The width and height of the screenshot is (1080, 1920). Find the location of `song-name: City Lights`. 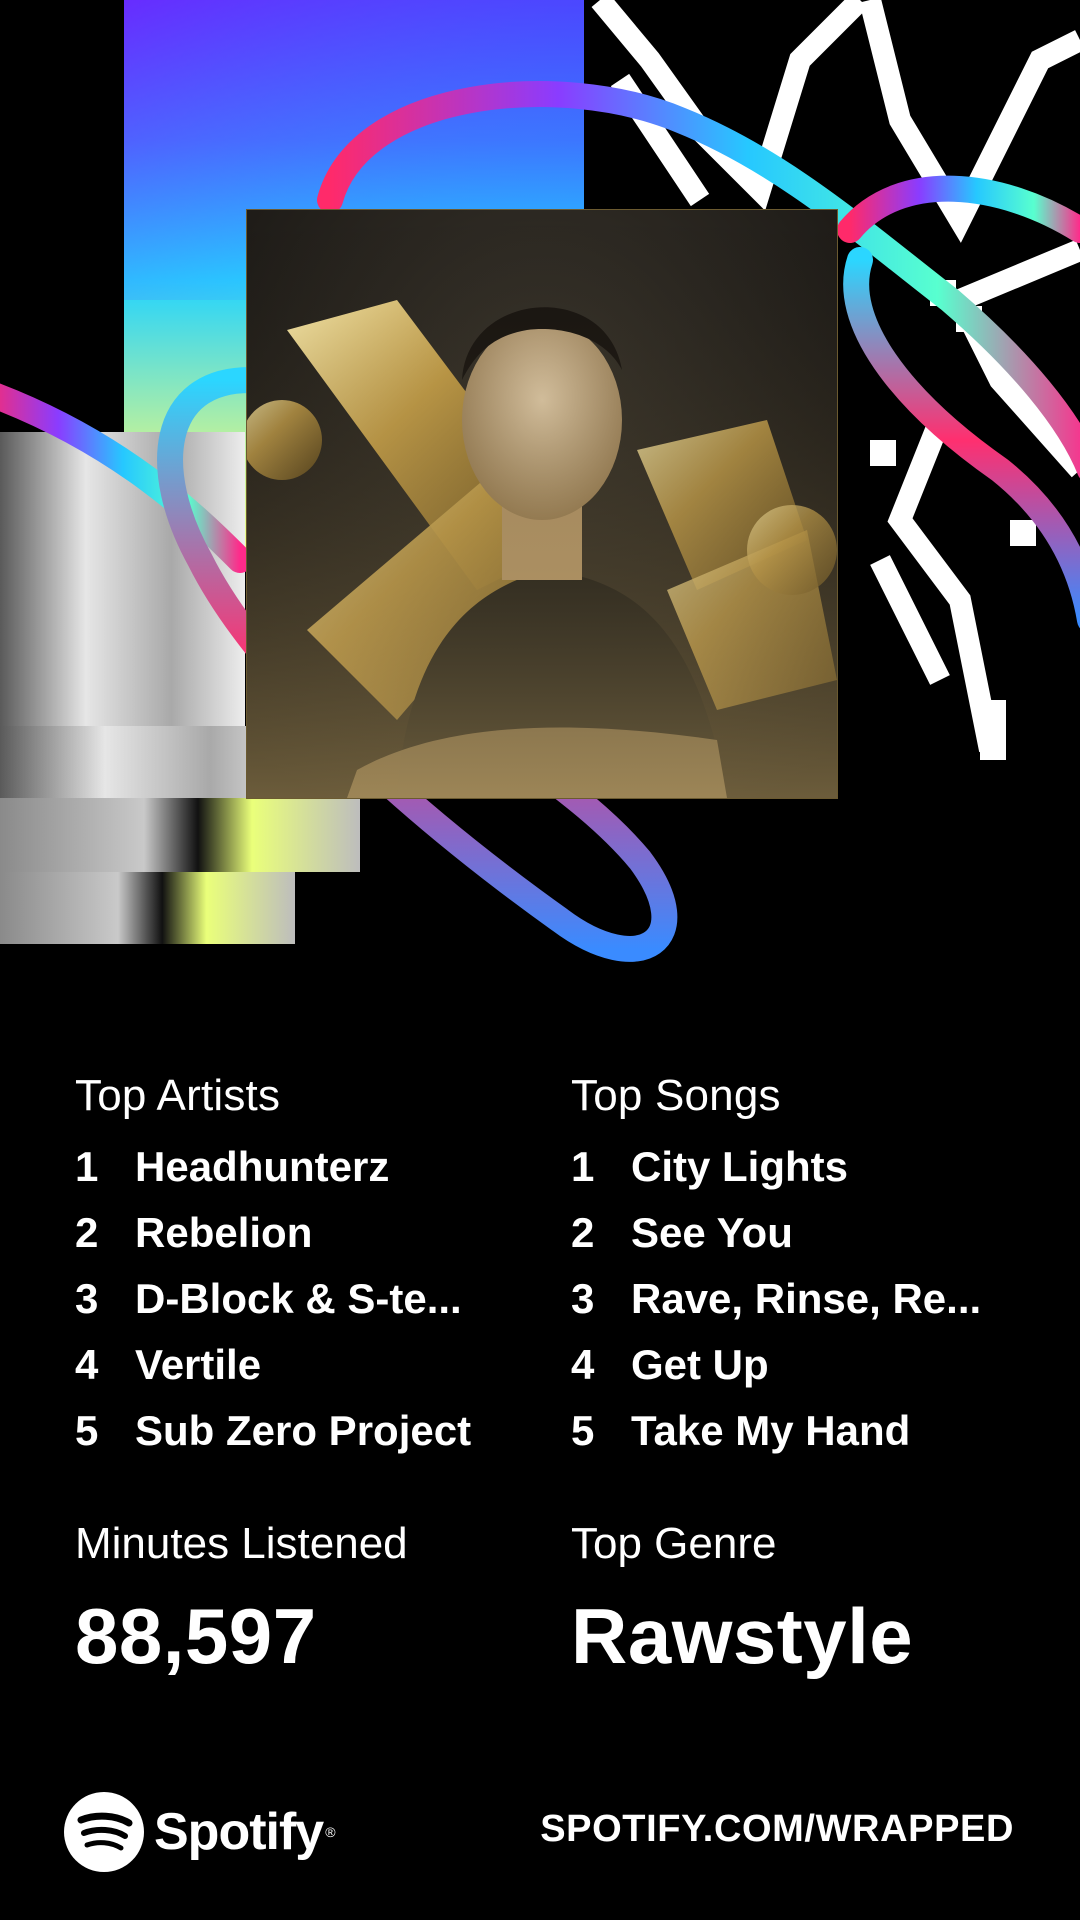

song-name: City Lights is located at coordinates (739, 1166).